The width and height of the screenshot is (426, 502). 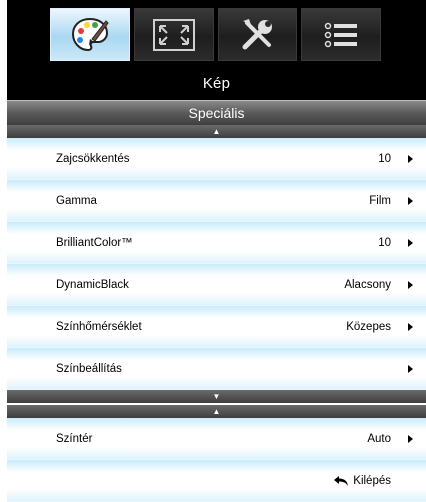 What do you see at coordinates (216, 369) in the screenshot?
I see `menu-row-szinbeallitas: Színbeállítás` at bounding box center [216, 369].